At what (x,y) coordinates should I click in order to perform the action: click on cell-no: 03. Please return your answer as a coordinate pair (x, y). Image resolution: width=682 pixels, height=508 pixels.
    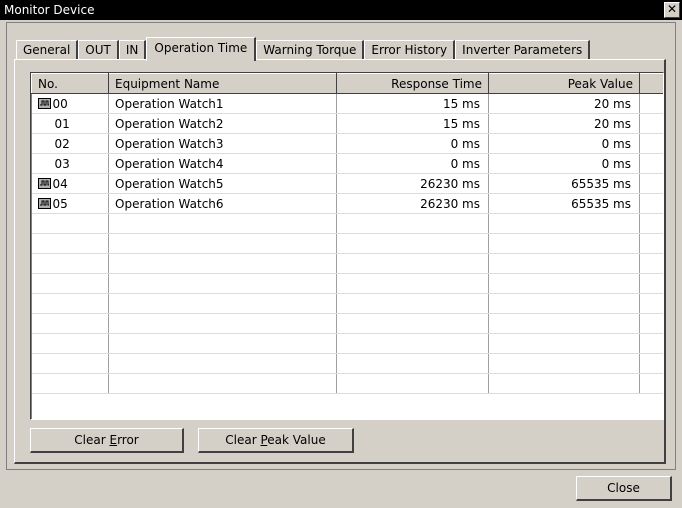
    Looking at the image, I should click on (70, 163).